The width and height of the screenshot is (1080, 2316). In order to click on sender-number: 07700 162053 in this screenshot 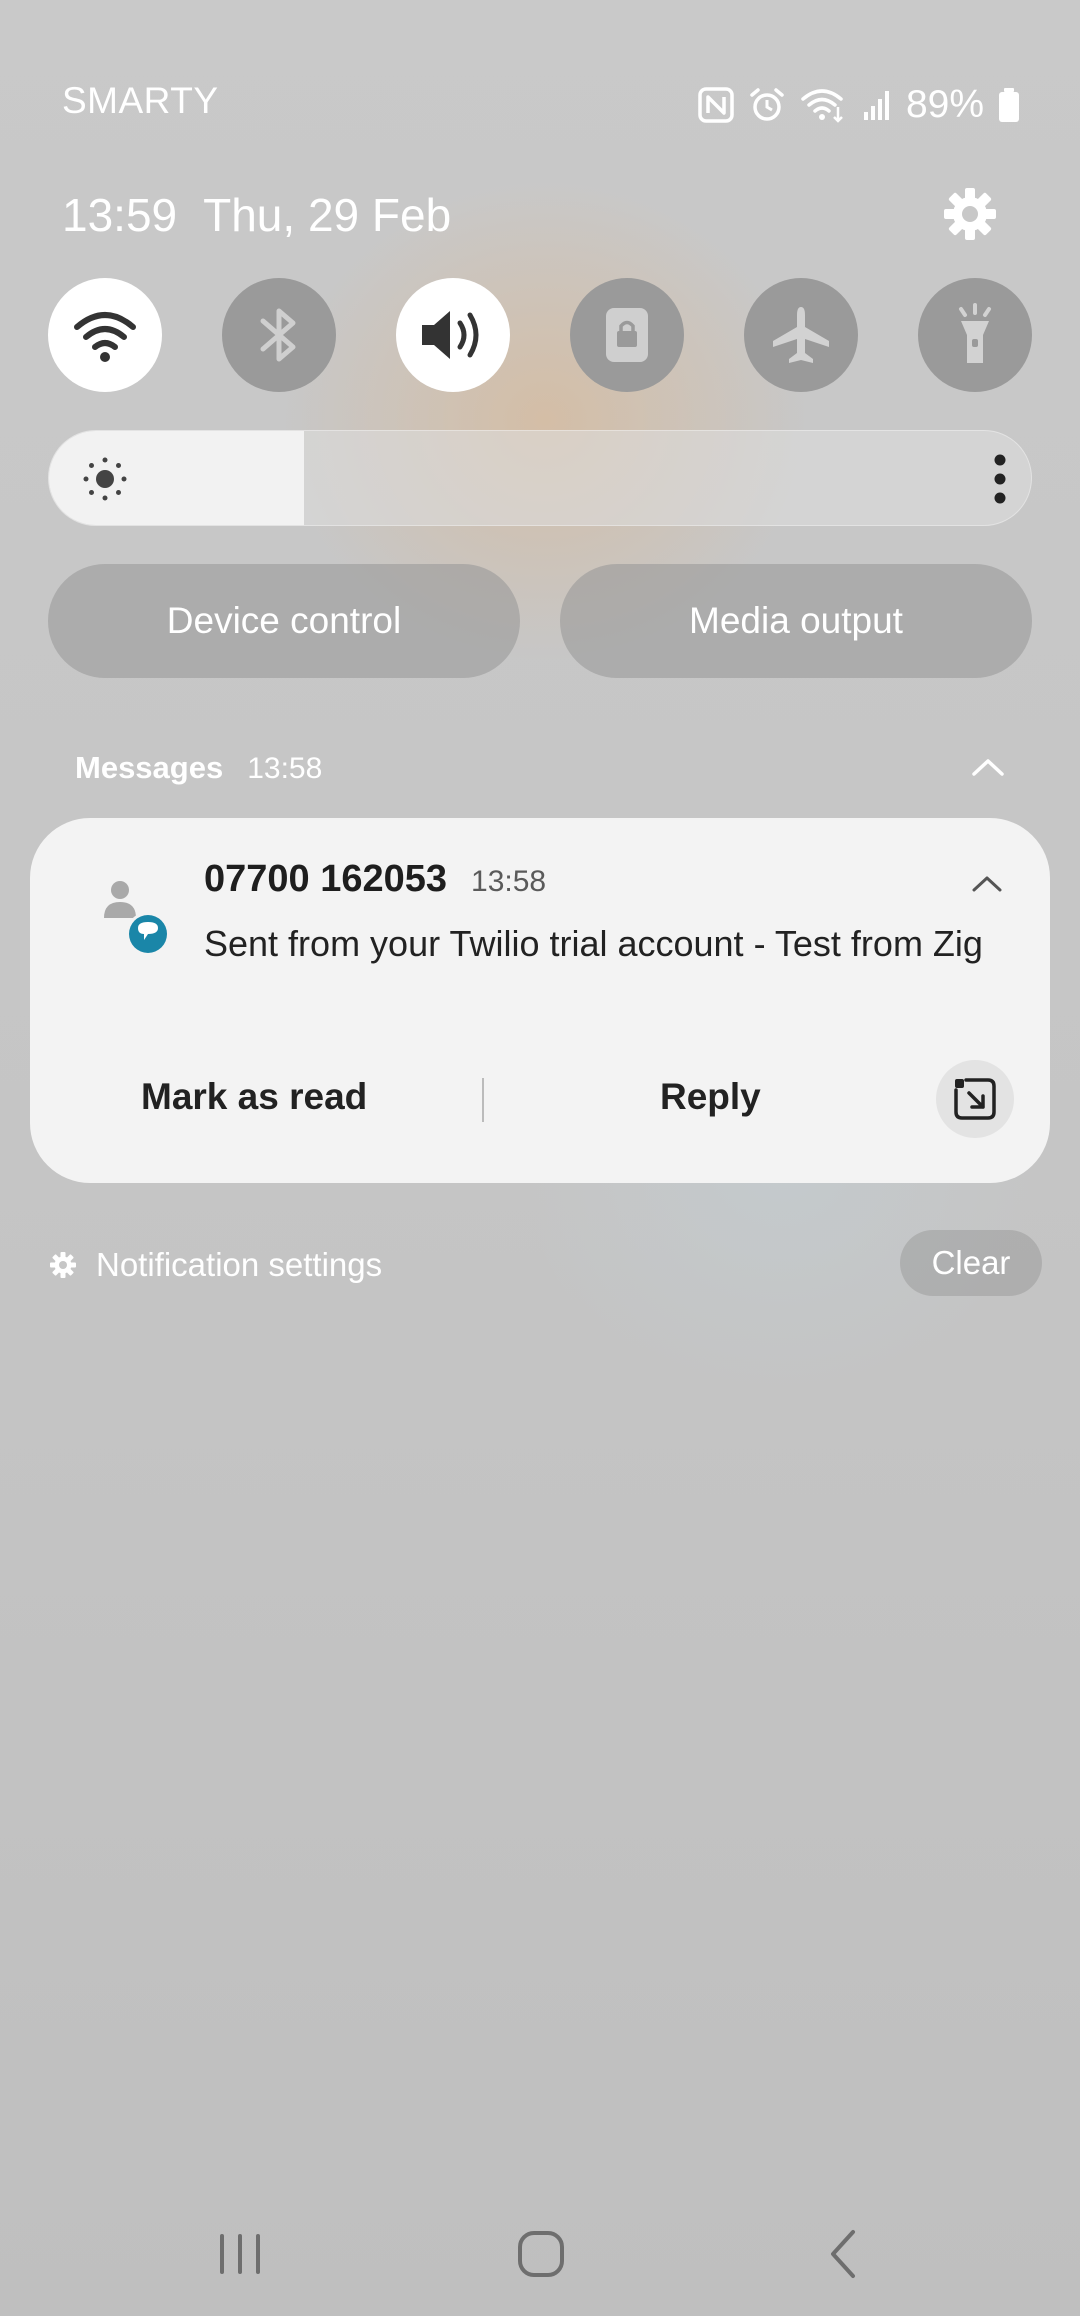, I will do `click(326, 879)`.